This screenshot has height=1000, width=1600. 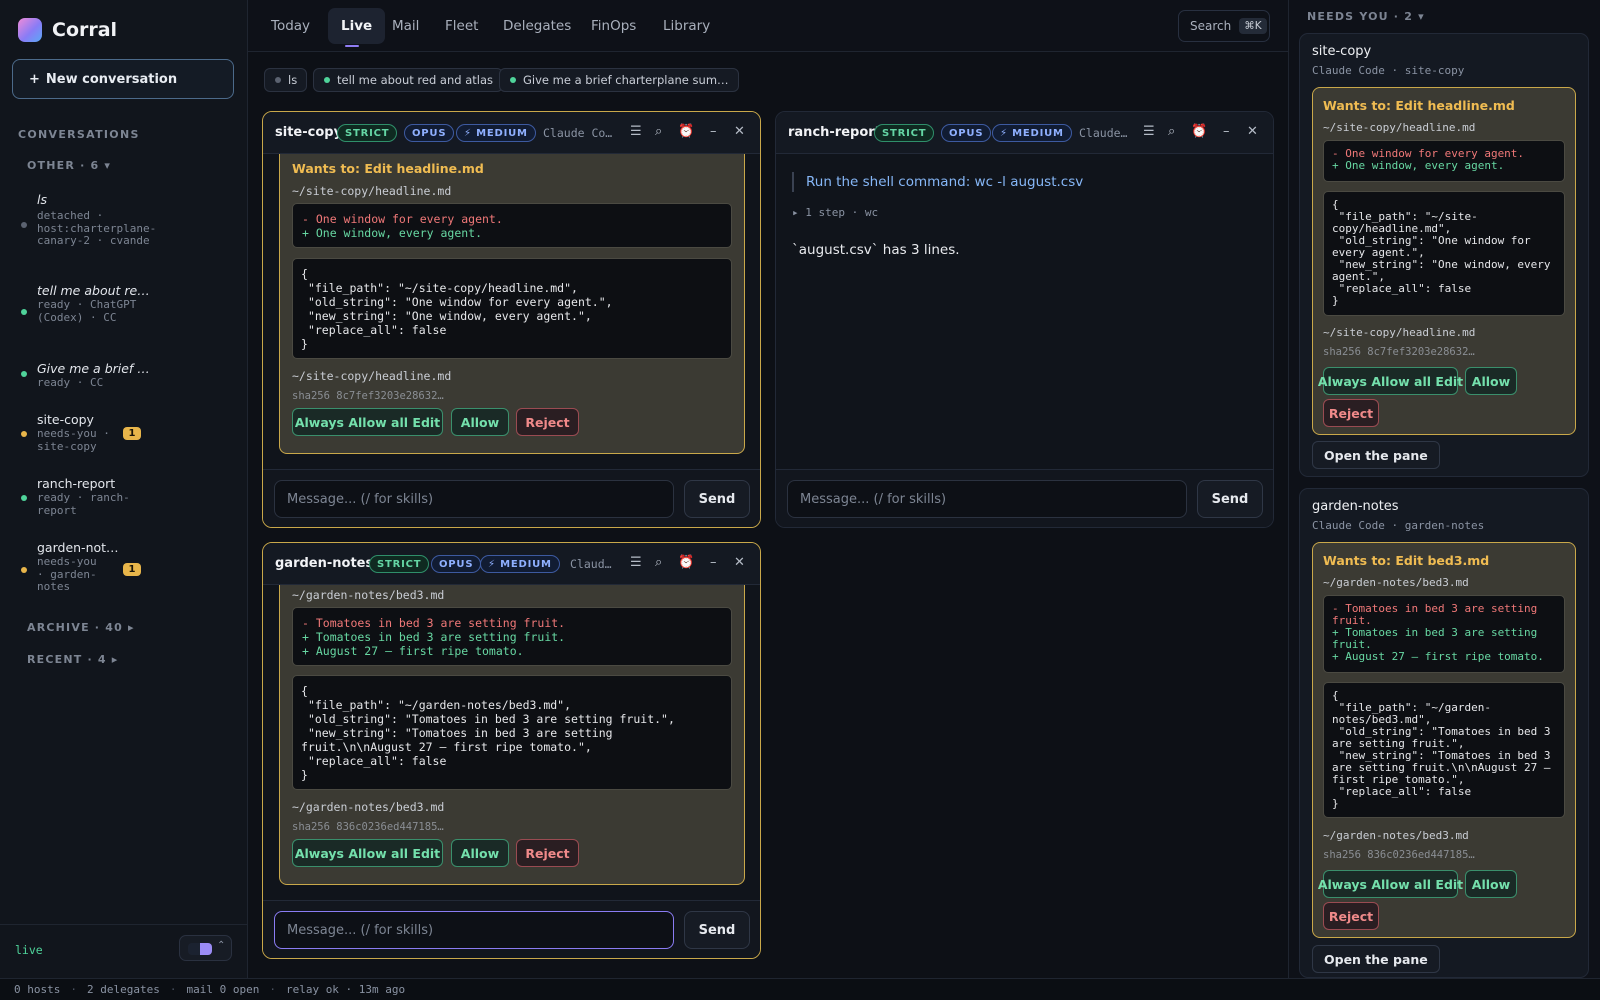 What do you see at coordinates (223, 989) in the screenshot?
I see `mail-status: mail 0 open` at bounding box center [223, 989].